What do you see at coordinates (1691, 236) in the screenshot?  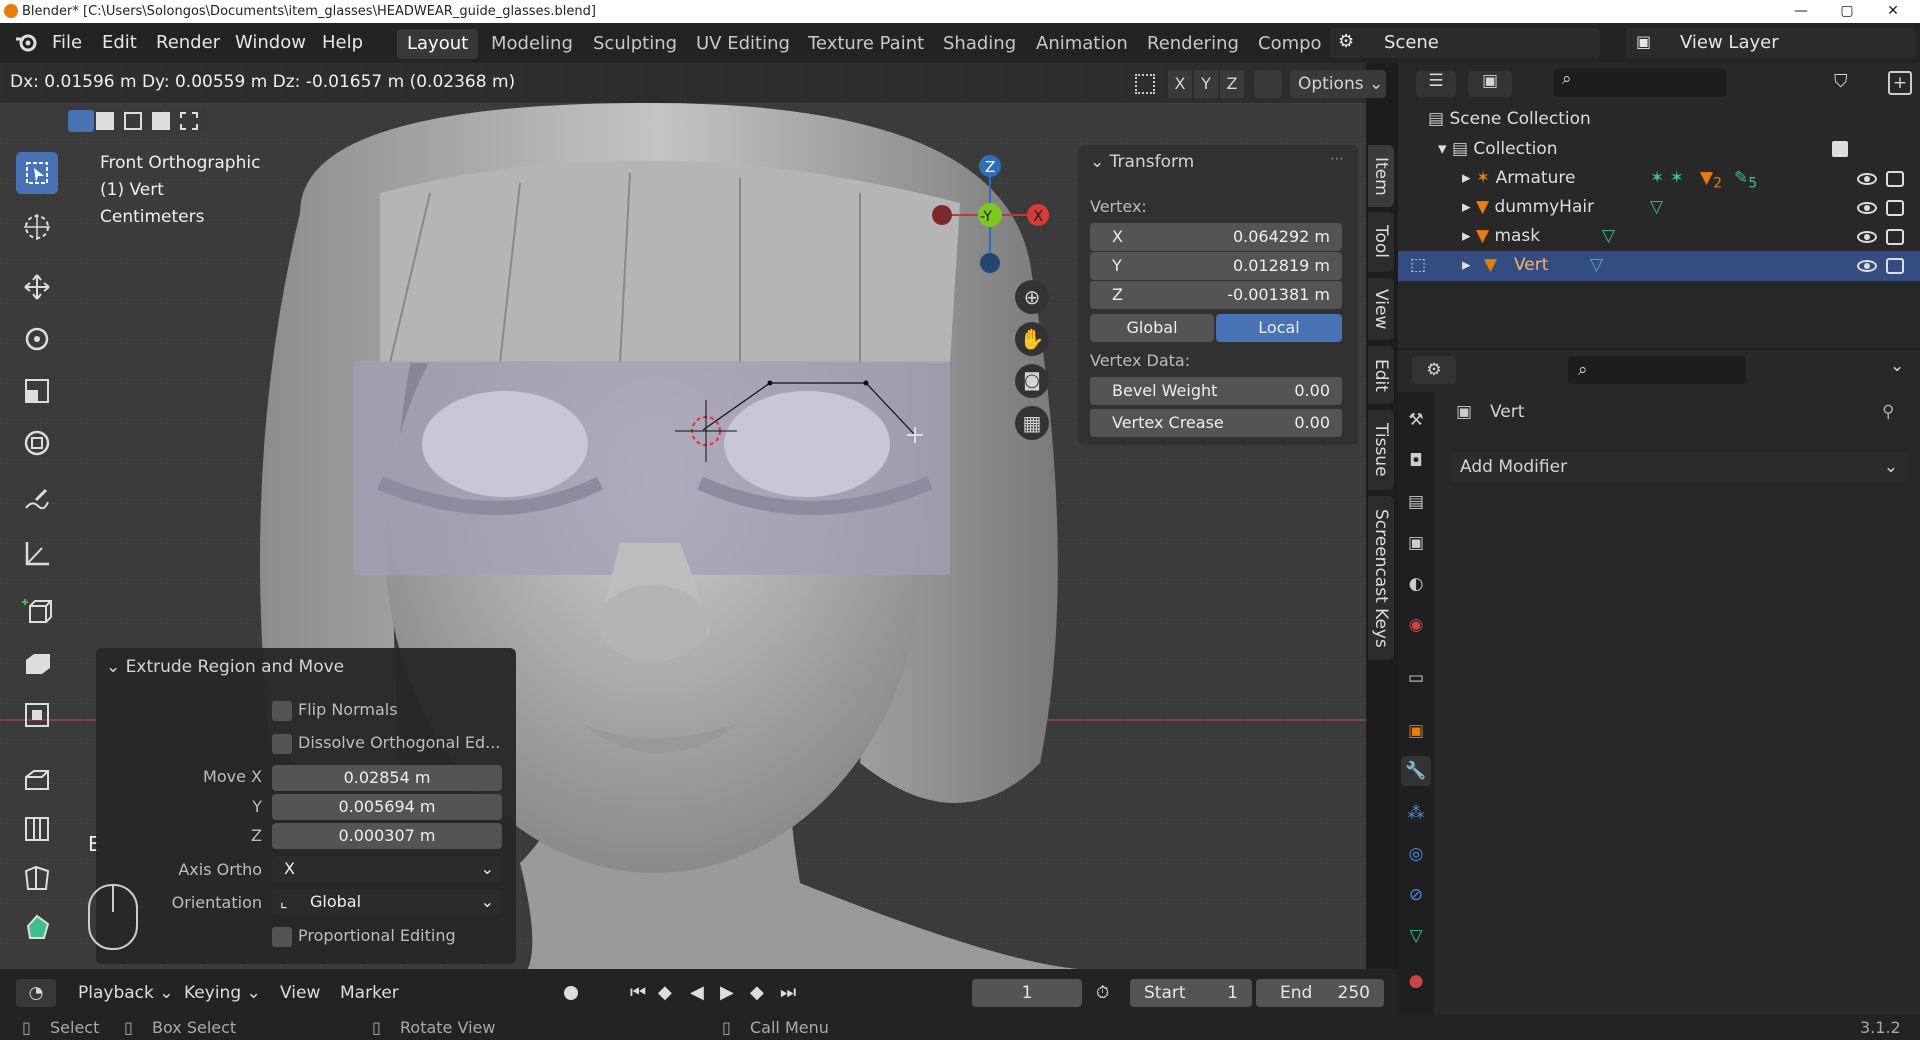 I see `outliner-item-mask: ▸ ▼ mask ▽` at bounding box center [1691, 236].